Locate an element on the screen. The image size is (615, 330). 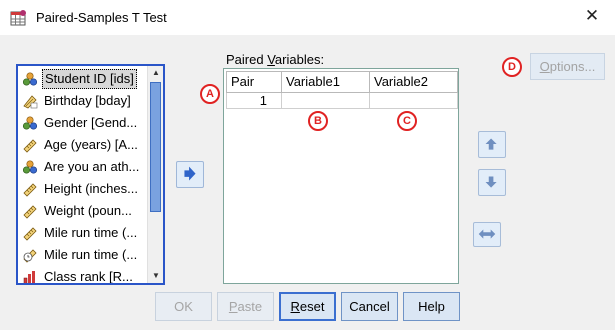
variable-label: Student ID [ids] is located at coordinates (89, 79).